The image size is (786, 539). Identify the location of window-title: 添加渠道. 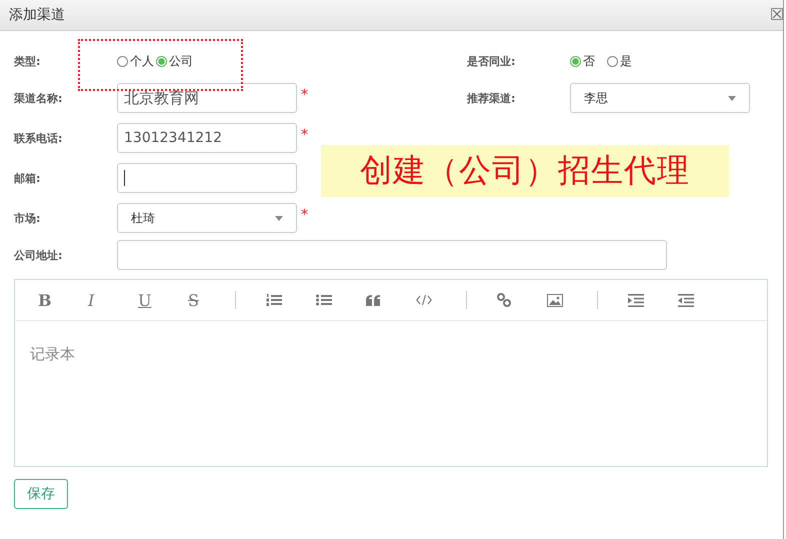
(37, 15).